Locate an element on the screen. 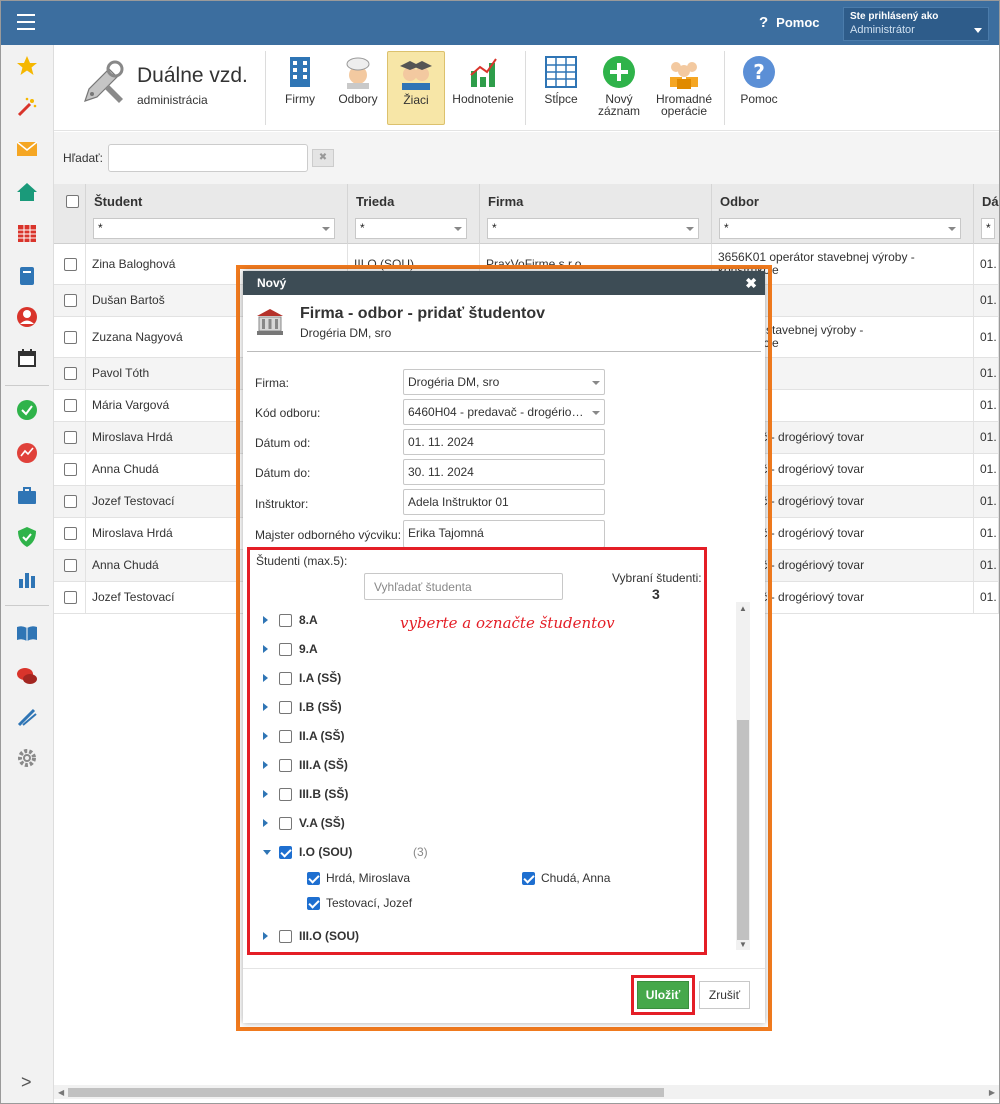  toolbar-novy-zaznam-button: Nový záznam is located at coordinates (619, 88).